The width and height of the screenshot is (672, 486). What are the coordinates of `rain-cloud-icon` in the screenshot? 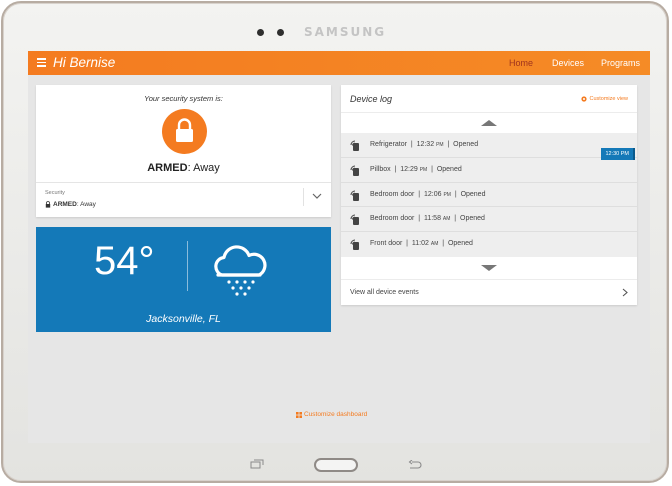 It's located at (240, 270).